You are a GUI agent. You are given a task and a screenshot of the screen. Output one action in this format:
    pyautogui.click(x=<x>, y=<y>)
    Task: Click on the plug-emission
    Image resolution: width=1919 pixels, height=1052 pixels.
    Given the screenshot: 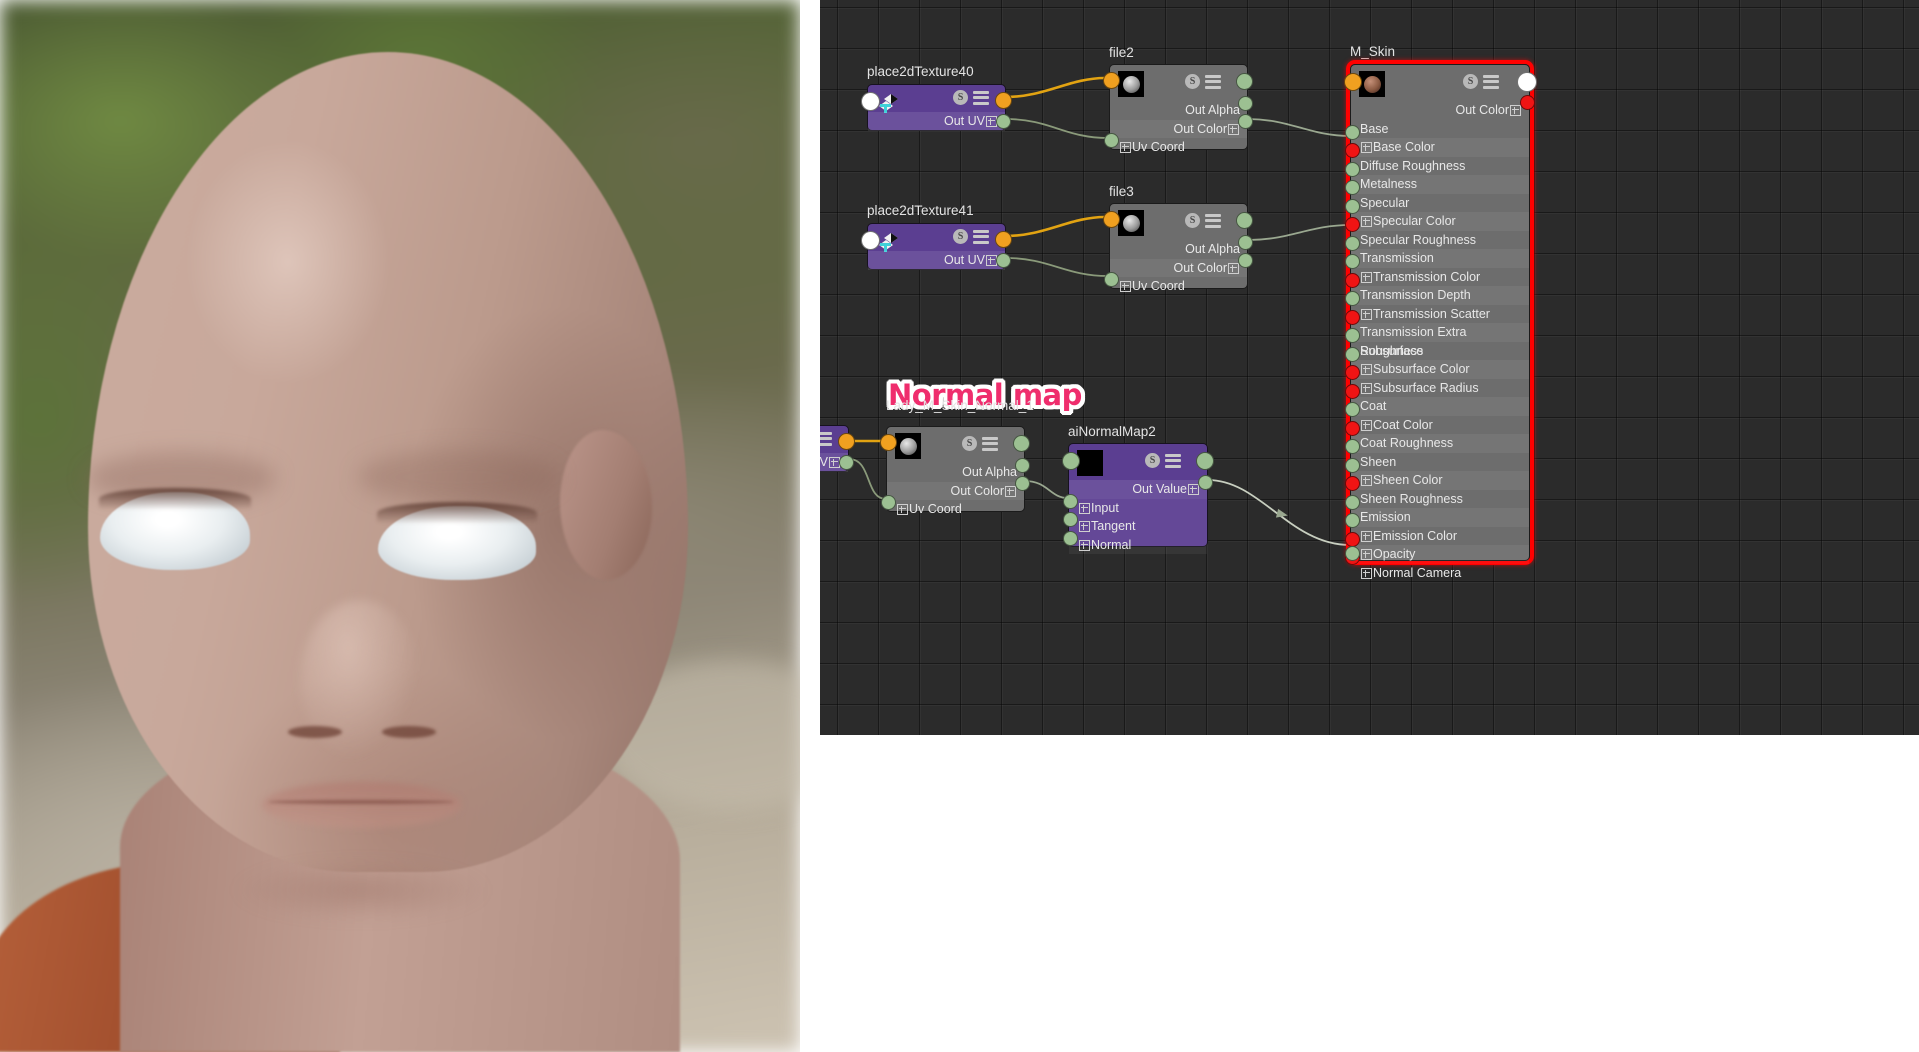 What is the action you would take?
    pyautogui.click(x=1352, y=520)
    